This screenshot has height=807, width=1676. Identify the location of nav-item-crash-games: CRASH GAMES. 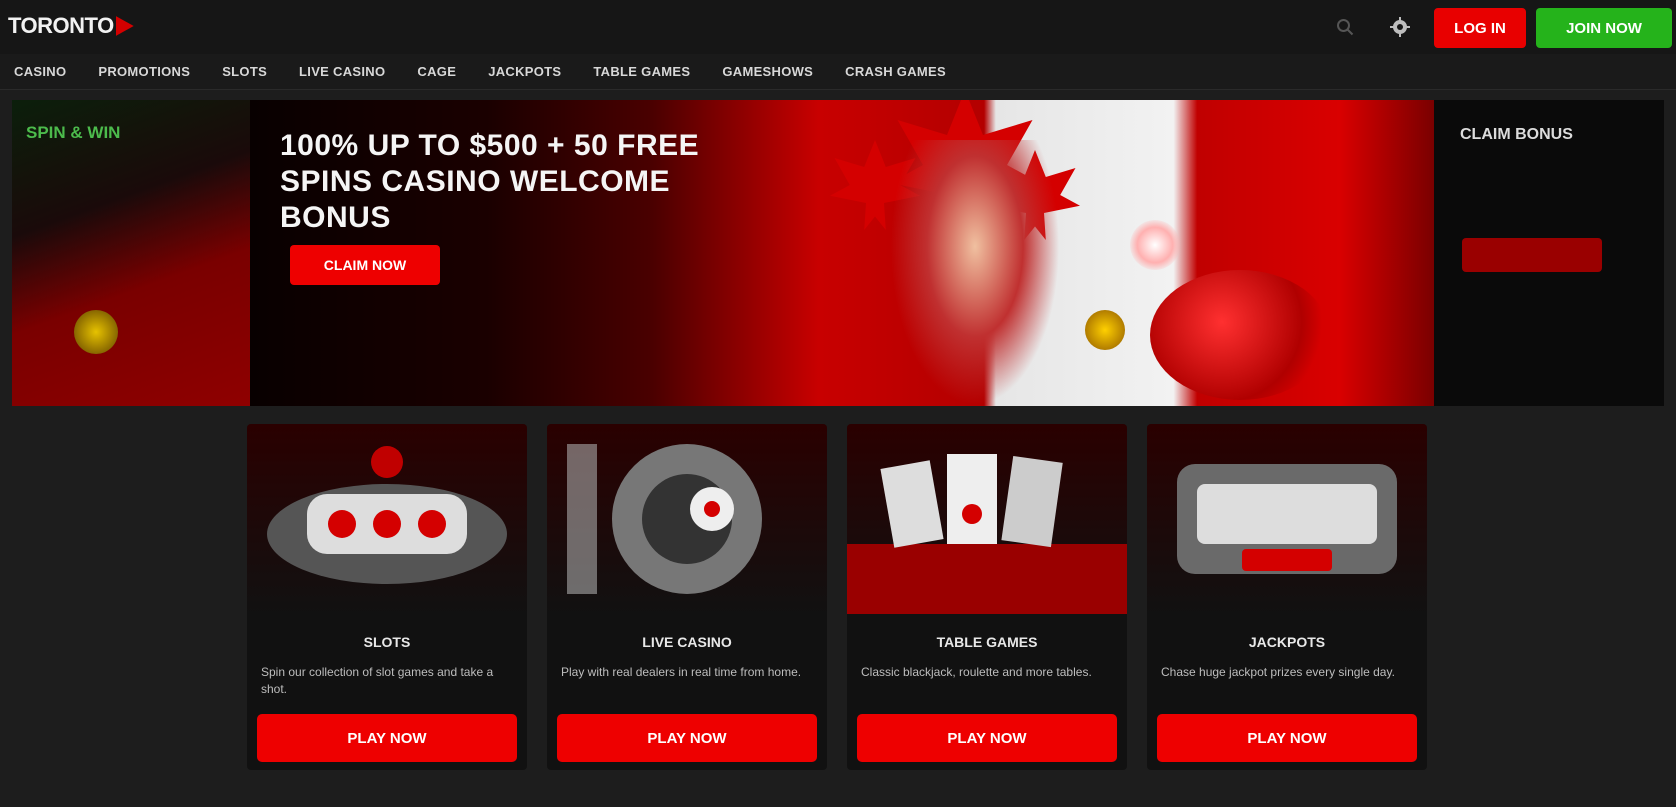
(895, 71).